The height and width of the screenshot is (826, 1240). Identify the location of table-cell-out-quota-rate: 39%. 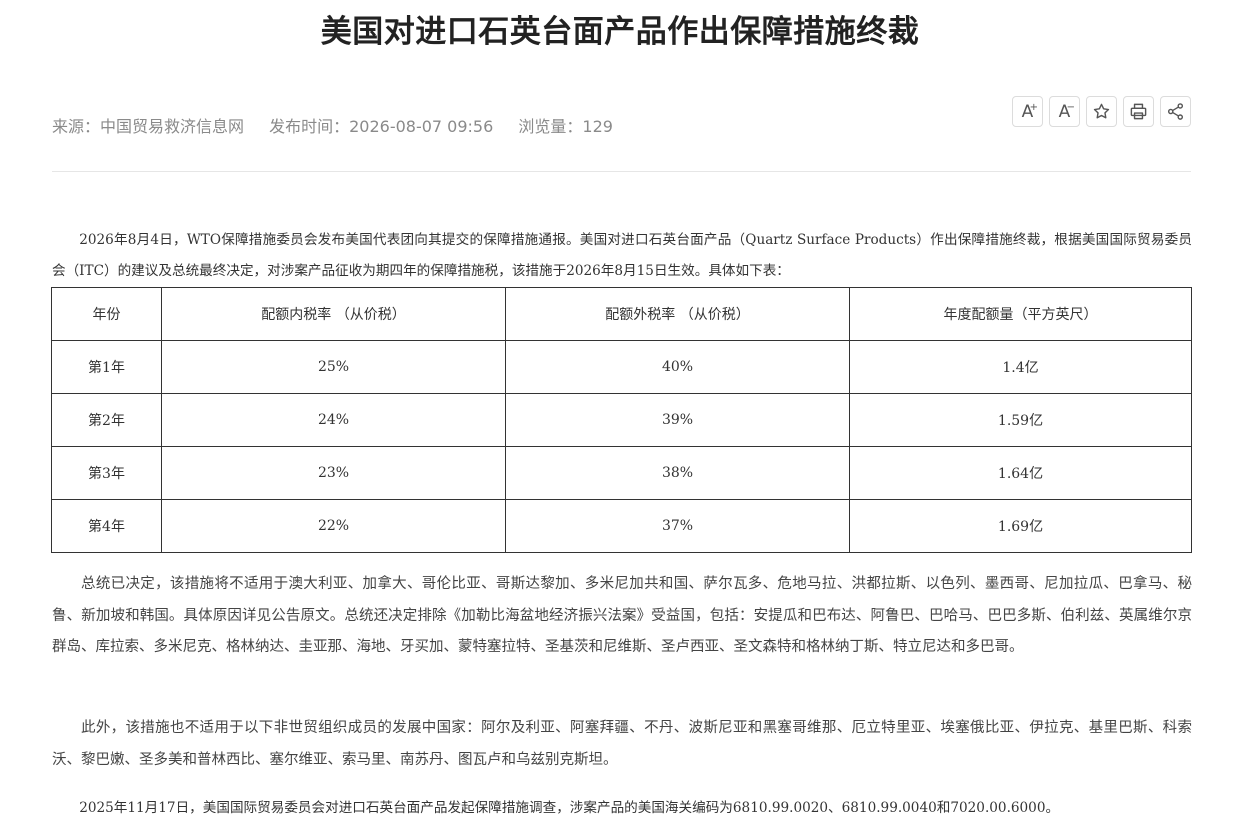
(677, 420).